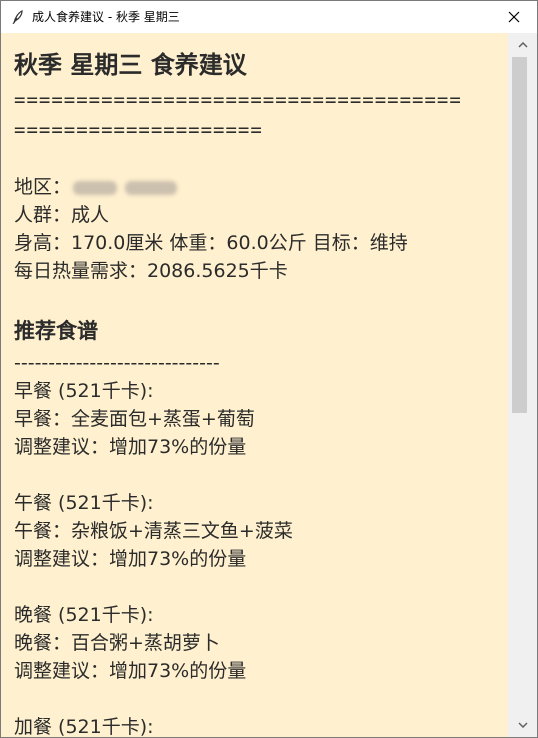 The image size is (538, 738). Describe the element at coordinates (130, 559) in the screenshot. I see `lunch-advice: 调整建议：增加73%的份量` at that location.